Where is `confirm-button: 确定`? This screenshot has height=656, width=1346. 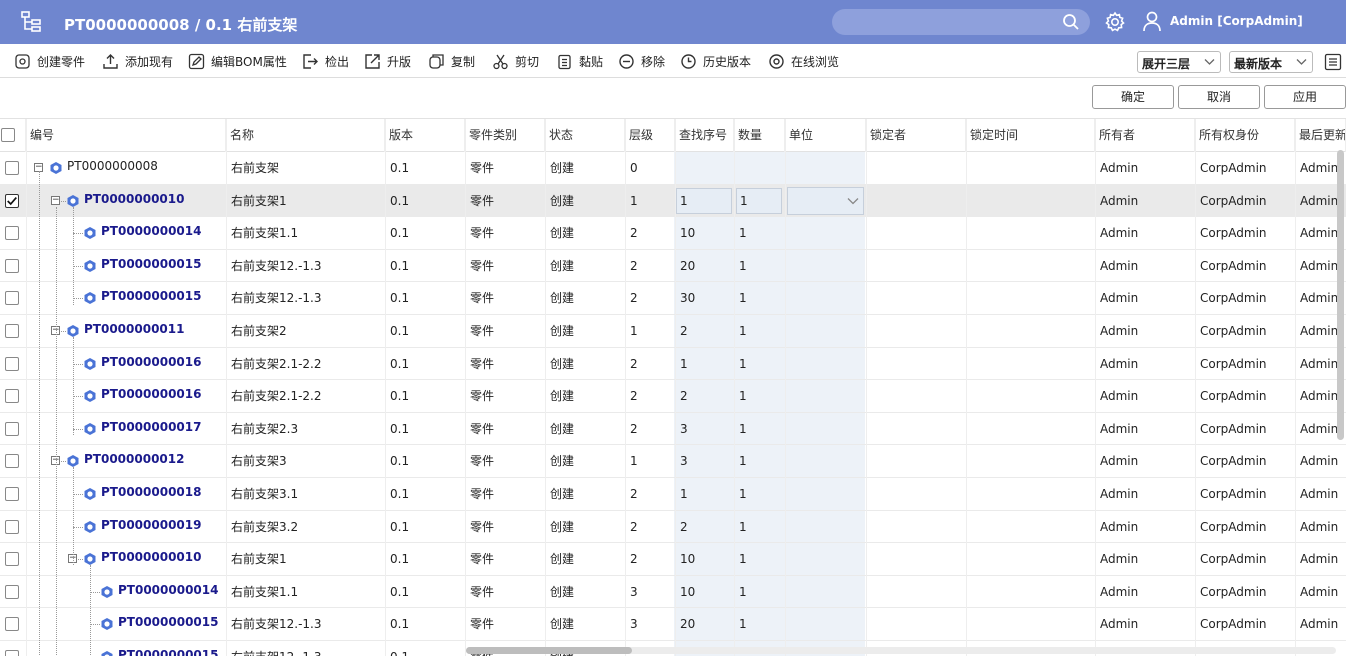 confirm-button: 确定 is located at coordinates (1133, 97).